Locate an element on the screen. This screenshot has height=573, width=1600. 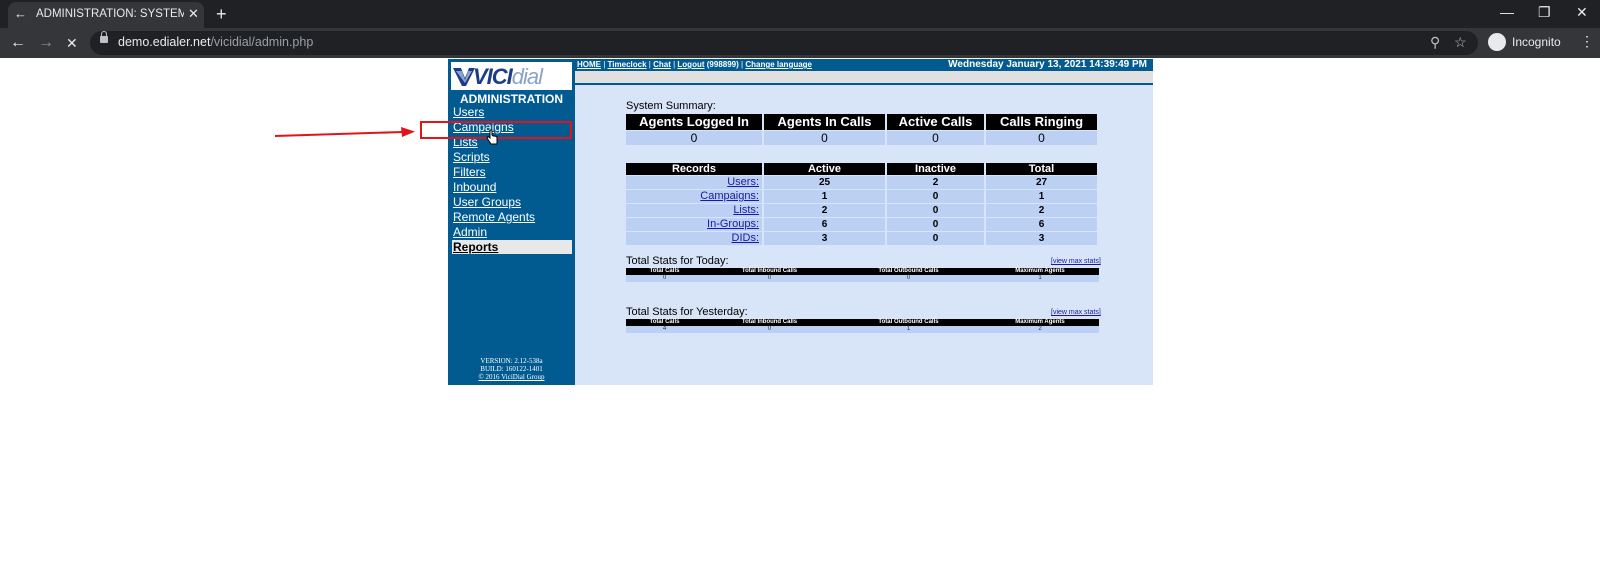
records-header: Total is located at coordinates (1041, 169).